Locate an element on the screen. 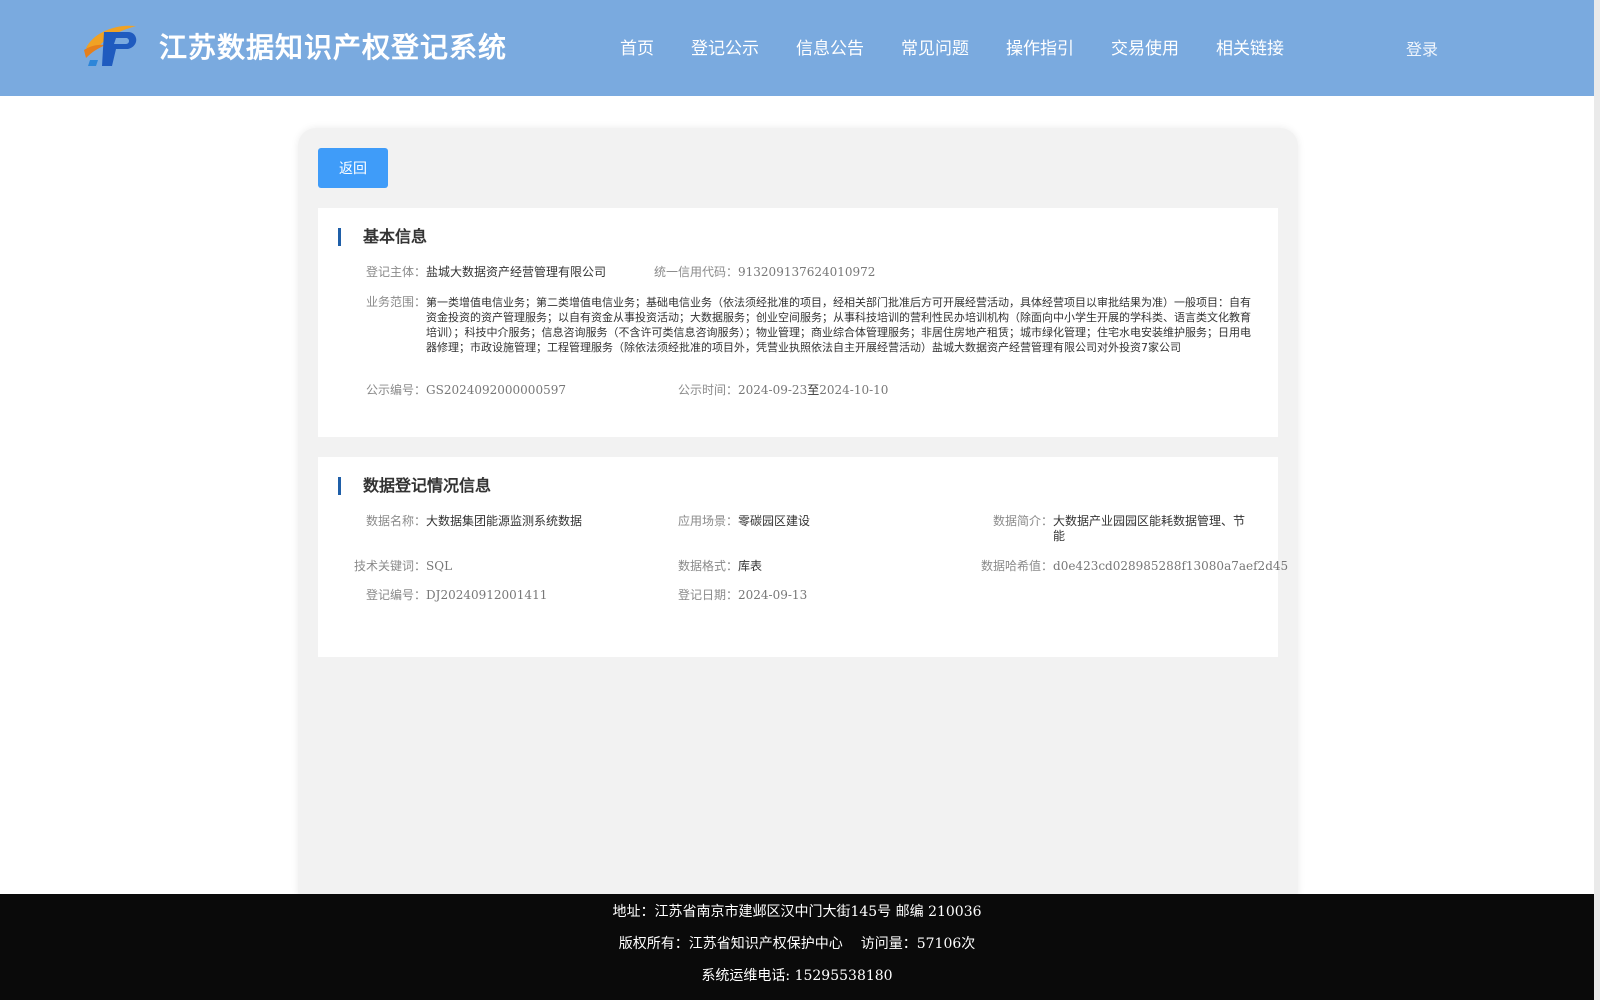  application-scene-label: 应用场景： is located at coordinates (708, 521).